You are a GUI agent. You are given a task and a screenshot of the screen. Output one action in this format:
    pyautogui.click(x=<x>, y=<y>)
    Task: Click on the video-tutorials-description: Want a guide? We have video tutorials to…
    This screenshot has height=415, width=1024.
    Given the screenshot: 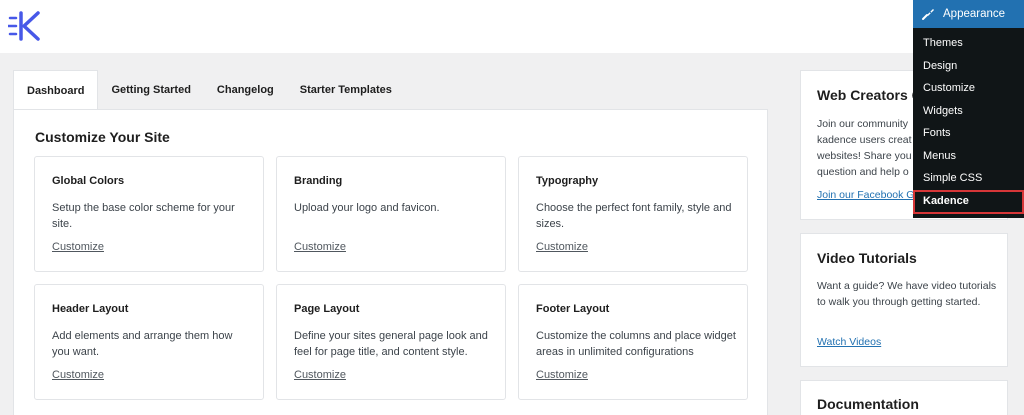 What is the action you would take?
    pyautogui.click(x=907, y=294)
    